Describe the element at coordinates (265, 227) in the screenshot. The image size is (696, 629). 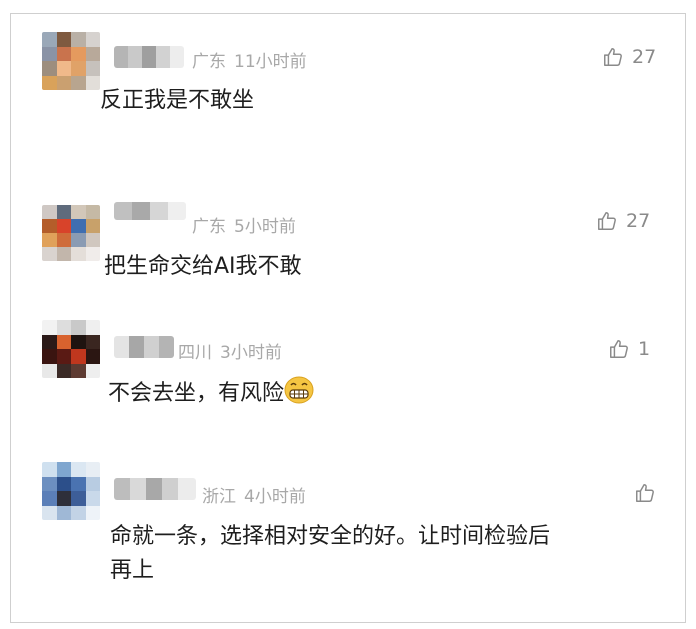
I see `timestamp: 5小时前` at that location.